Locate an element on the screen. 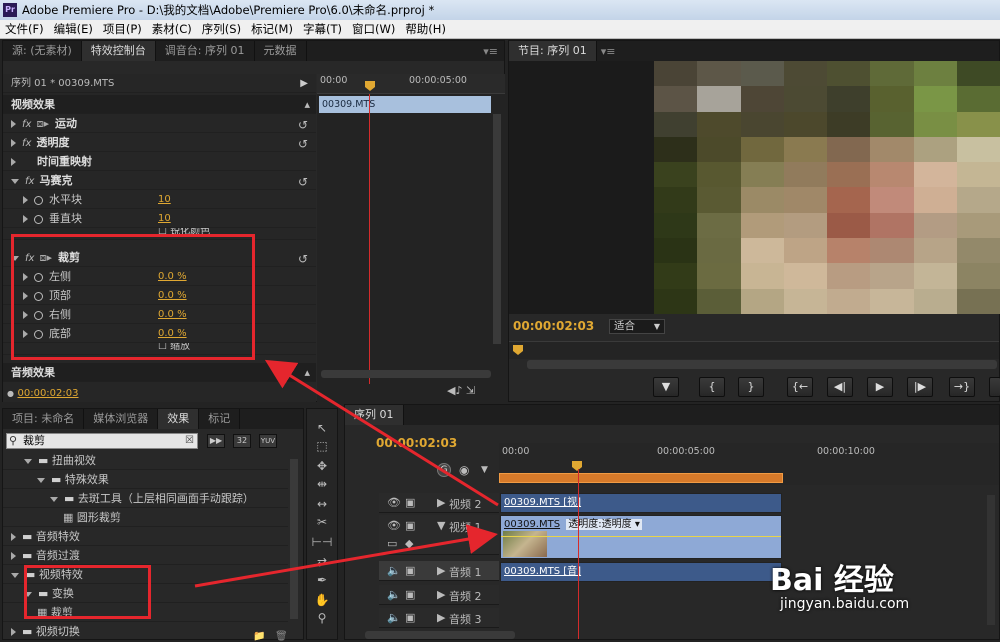 The width and height of the screenshot is (1000, 642). fit-dropdown: 适合 ▼ is located at coordinates (637, 326).